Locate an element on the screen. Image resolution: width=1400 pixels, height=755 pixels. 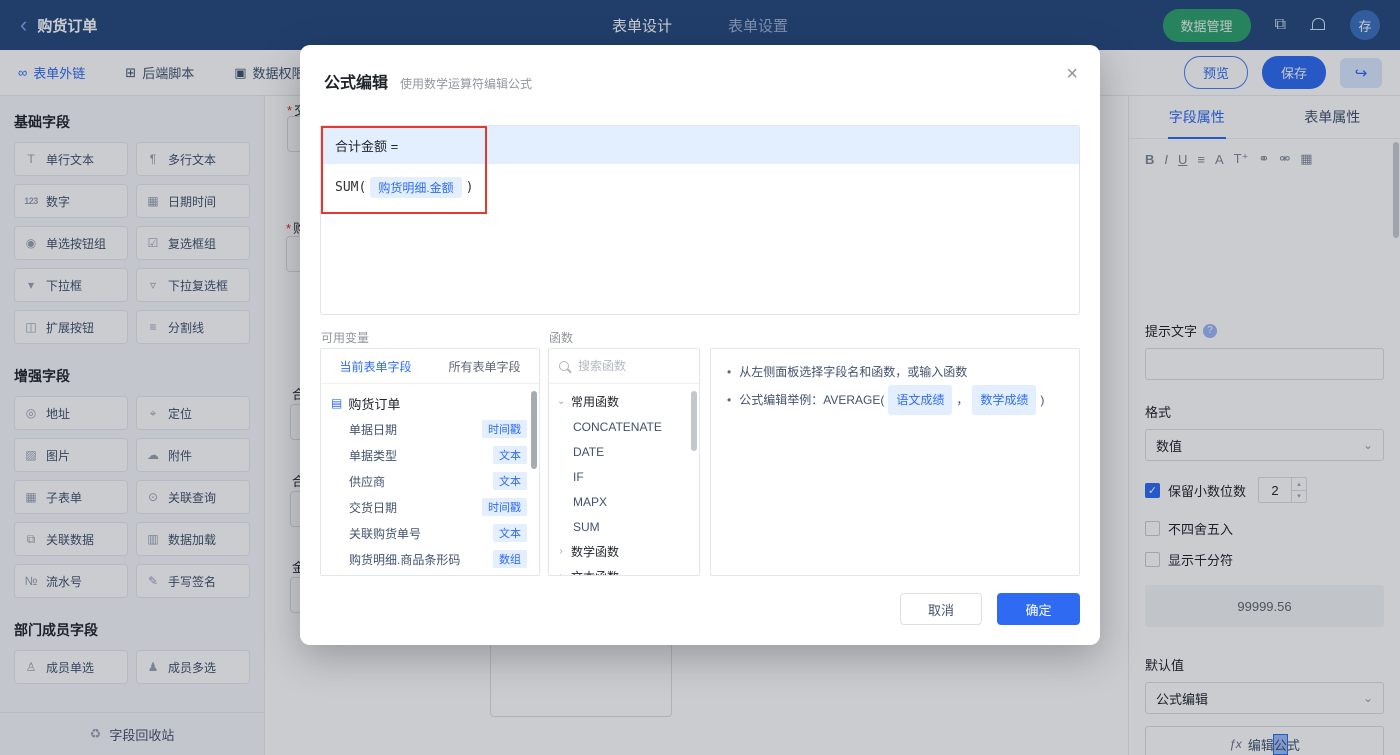
function-search-input is located at coordinates (632, 366).